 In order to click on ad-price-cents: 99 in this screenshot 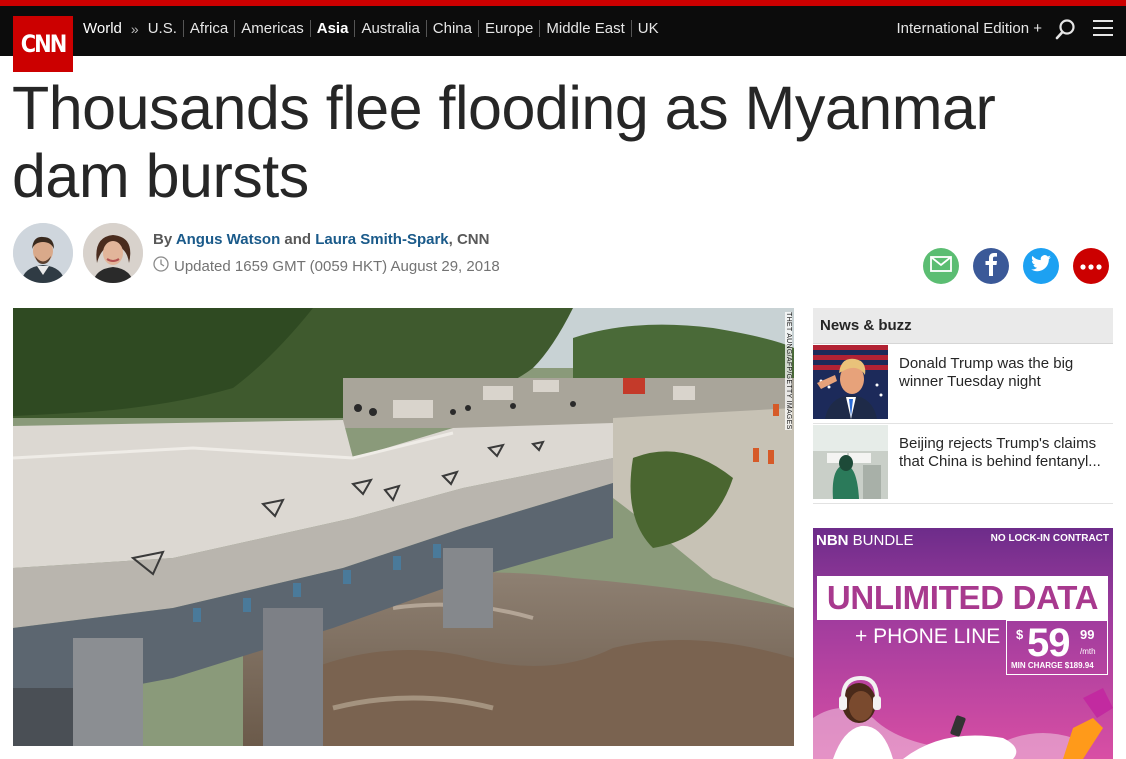, I will do `click(1087, 634)`.